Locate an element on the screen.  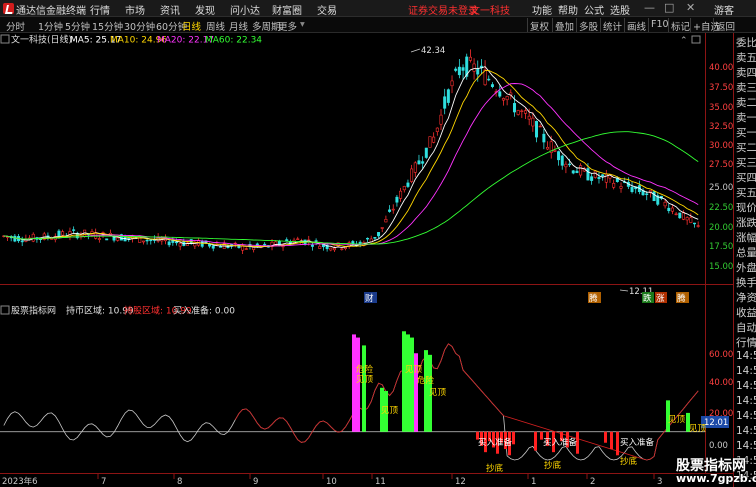
menu-item-markets: 市场 is located at coordinates (135, 9).